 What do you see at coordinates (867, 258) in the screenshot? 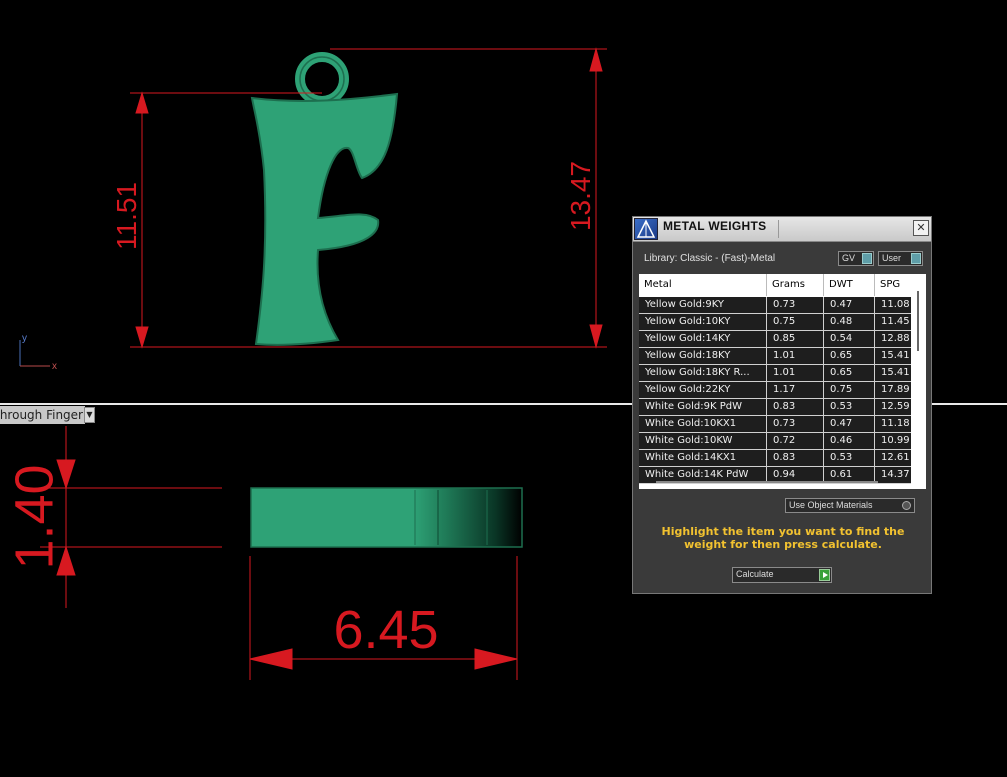
I see `gv-toggle-button` at bounding box center [867, 258].